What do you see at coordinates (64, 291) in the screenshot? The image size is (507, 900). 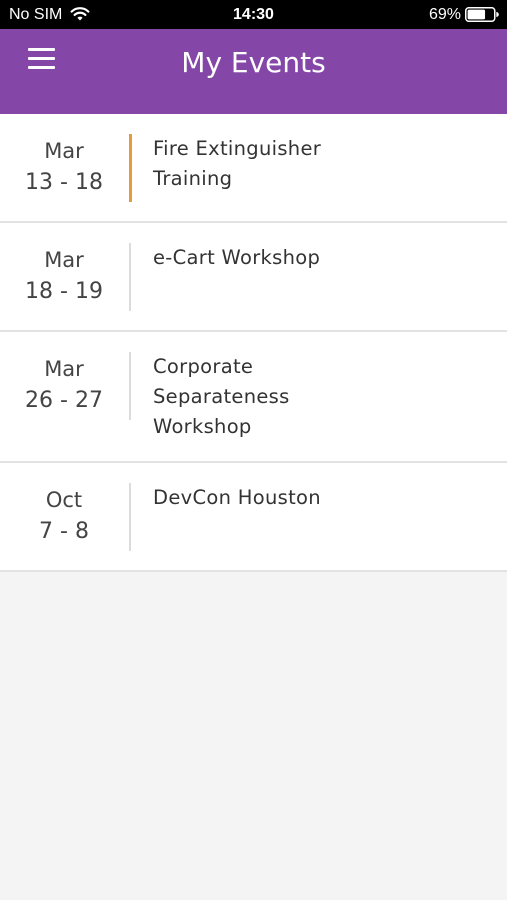 I see `event-days: 18 - 19` at bounding box center [64, 291].